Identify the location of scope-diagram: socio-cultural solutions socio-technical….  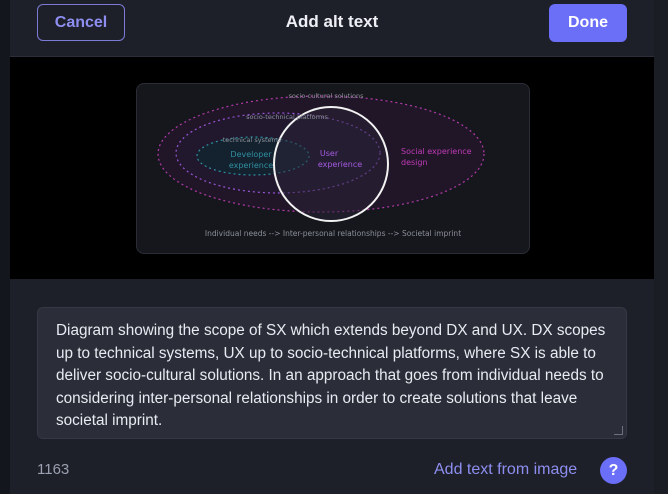
(321, 165).